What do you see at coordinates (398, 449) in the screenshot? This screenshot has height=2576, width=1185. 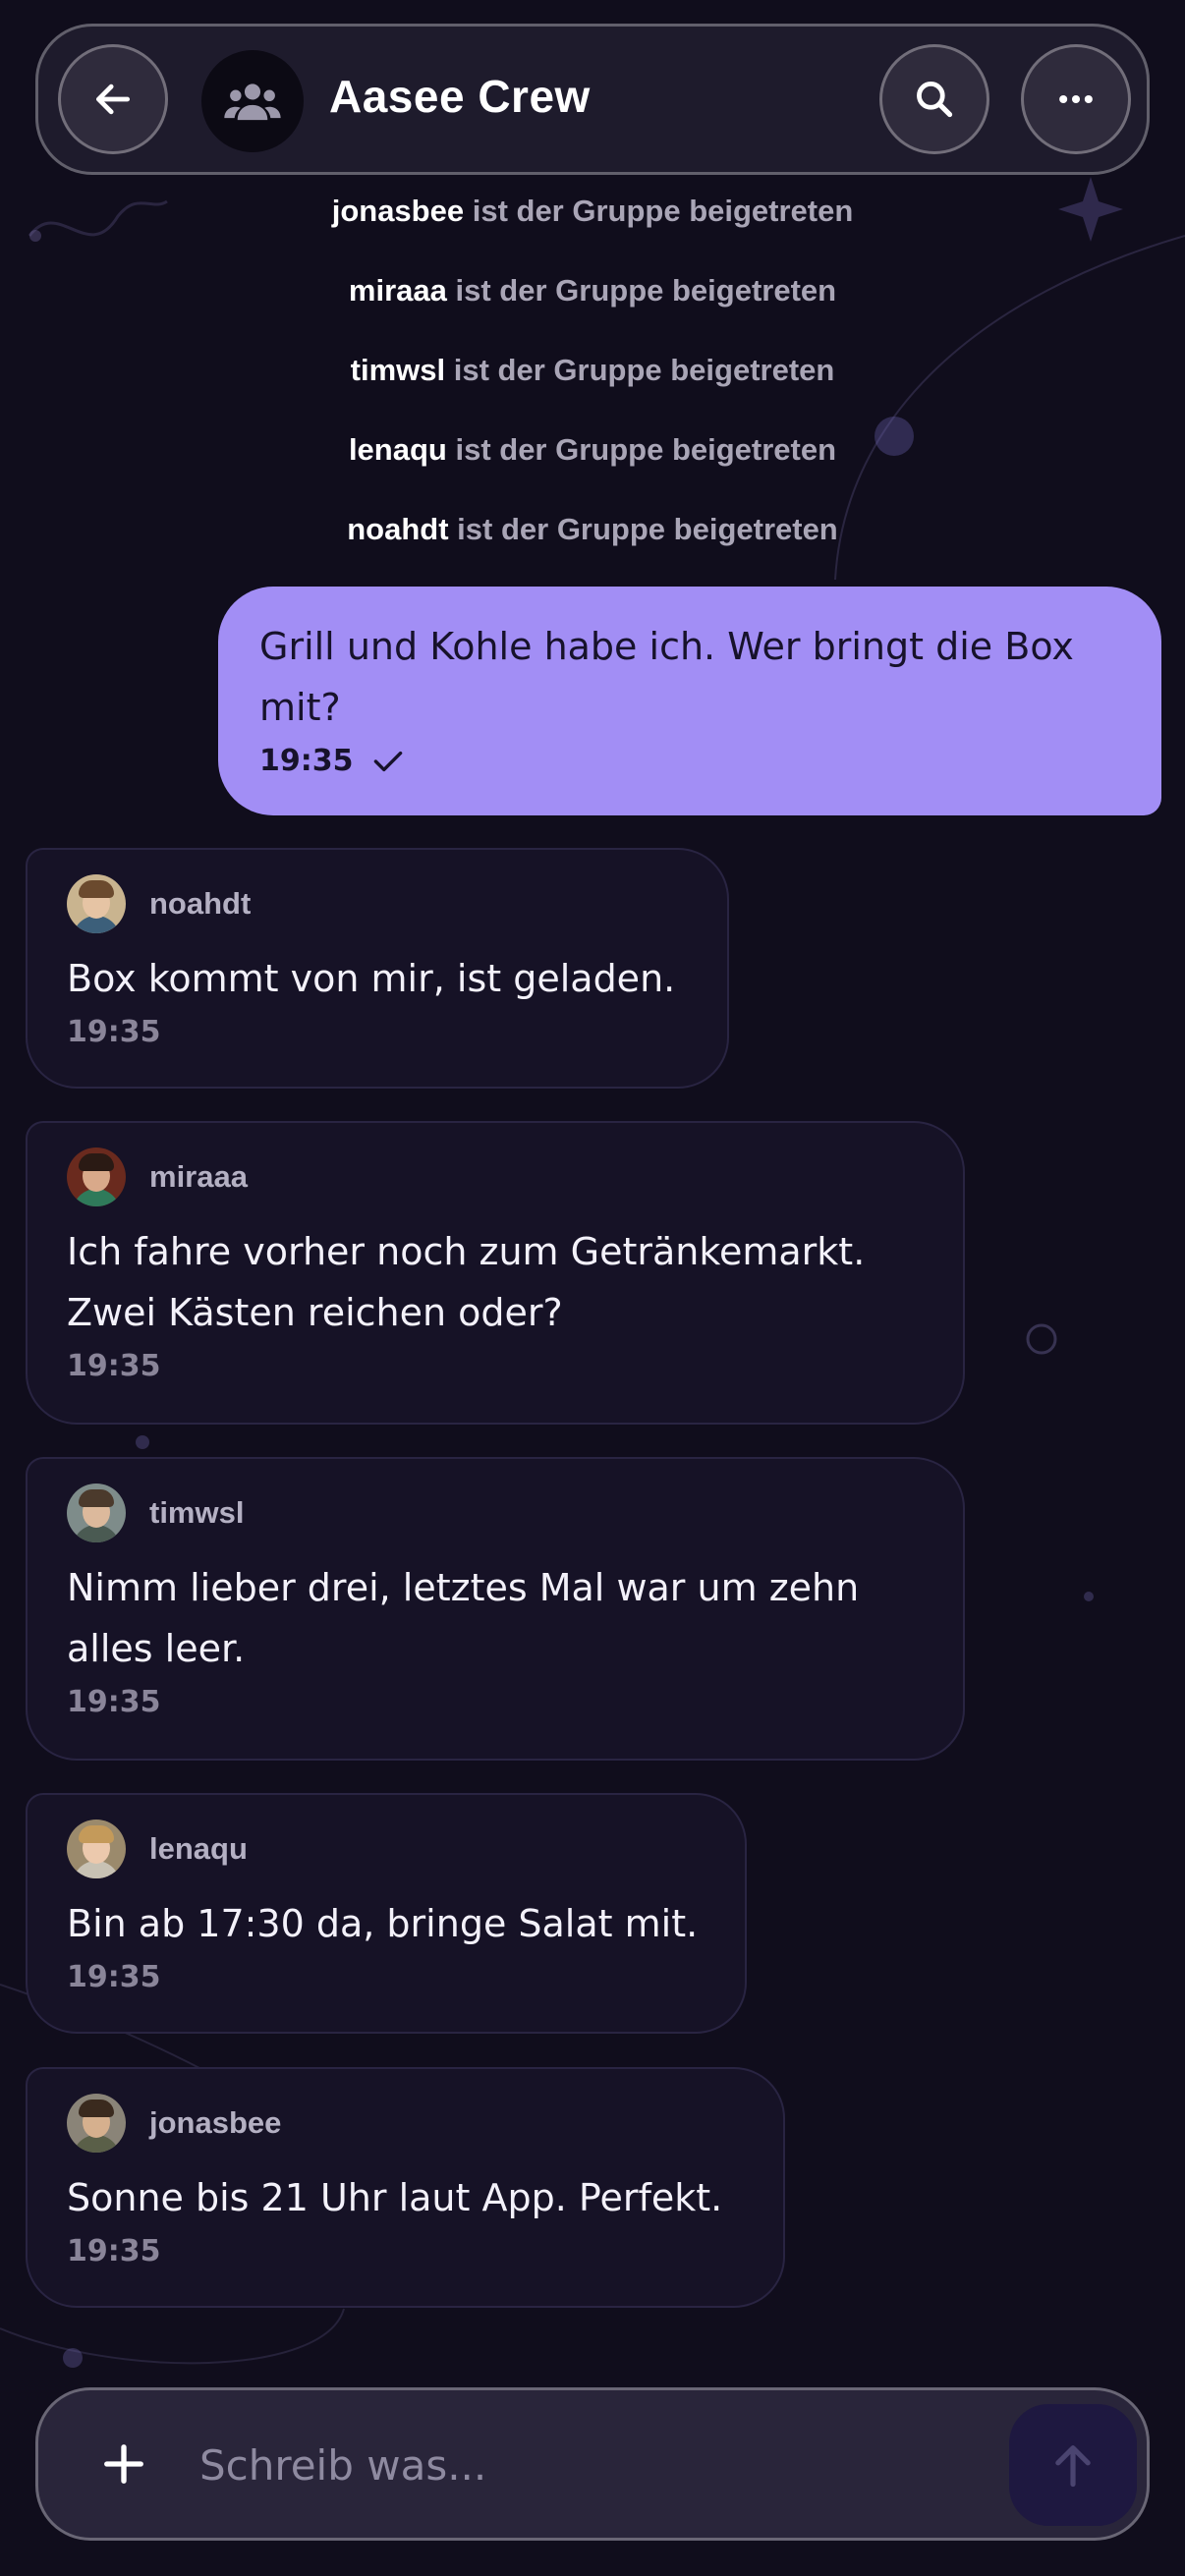 I see `system-message-user: lenaqu` at bounding box center [398, 449].